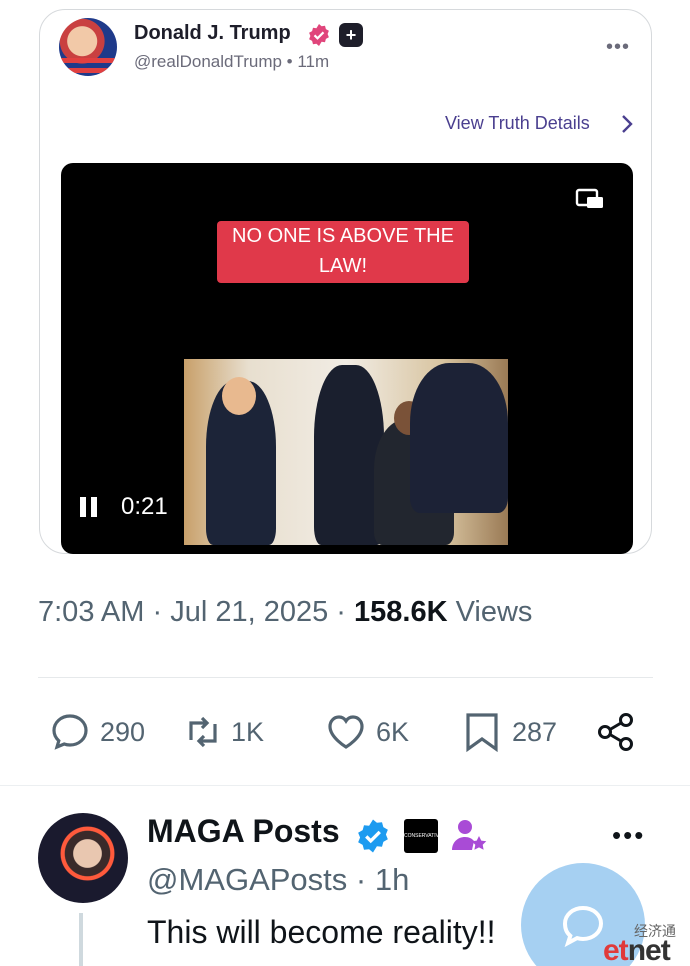  I want to click on chevron-right-icon, so click(627, 124).